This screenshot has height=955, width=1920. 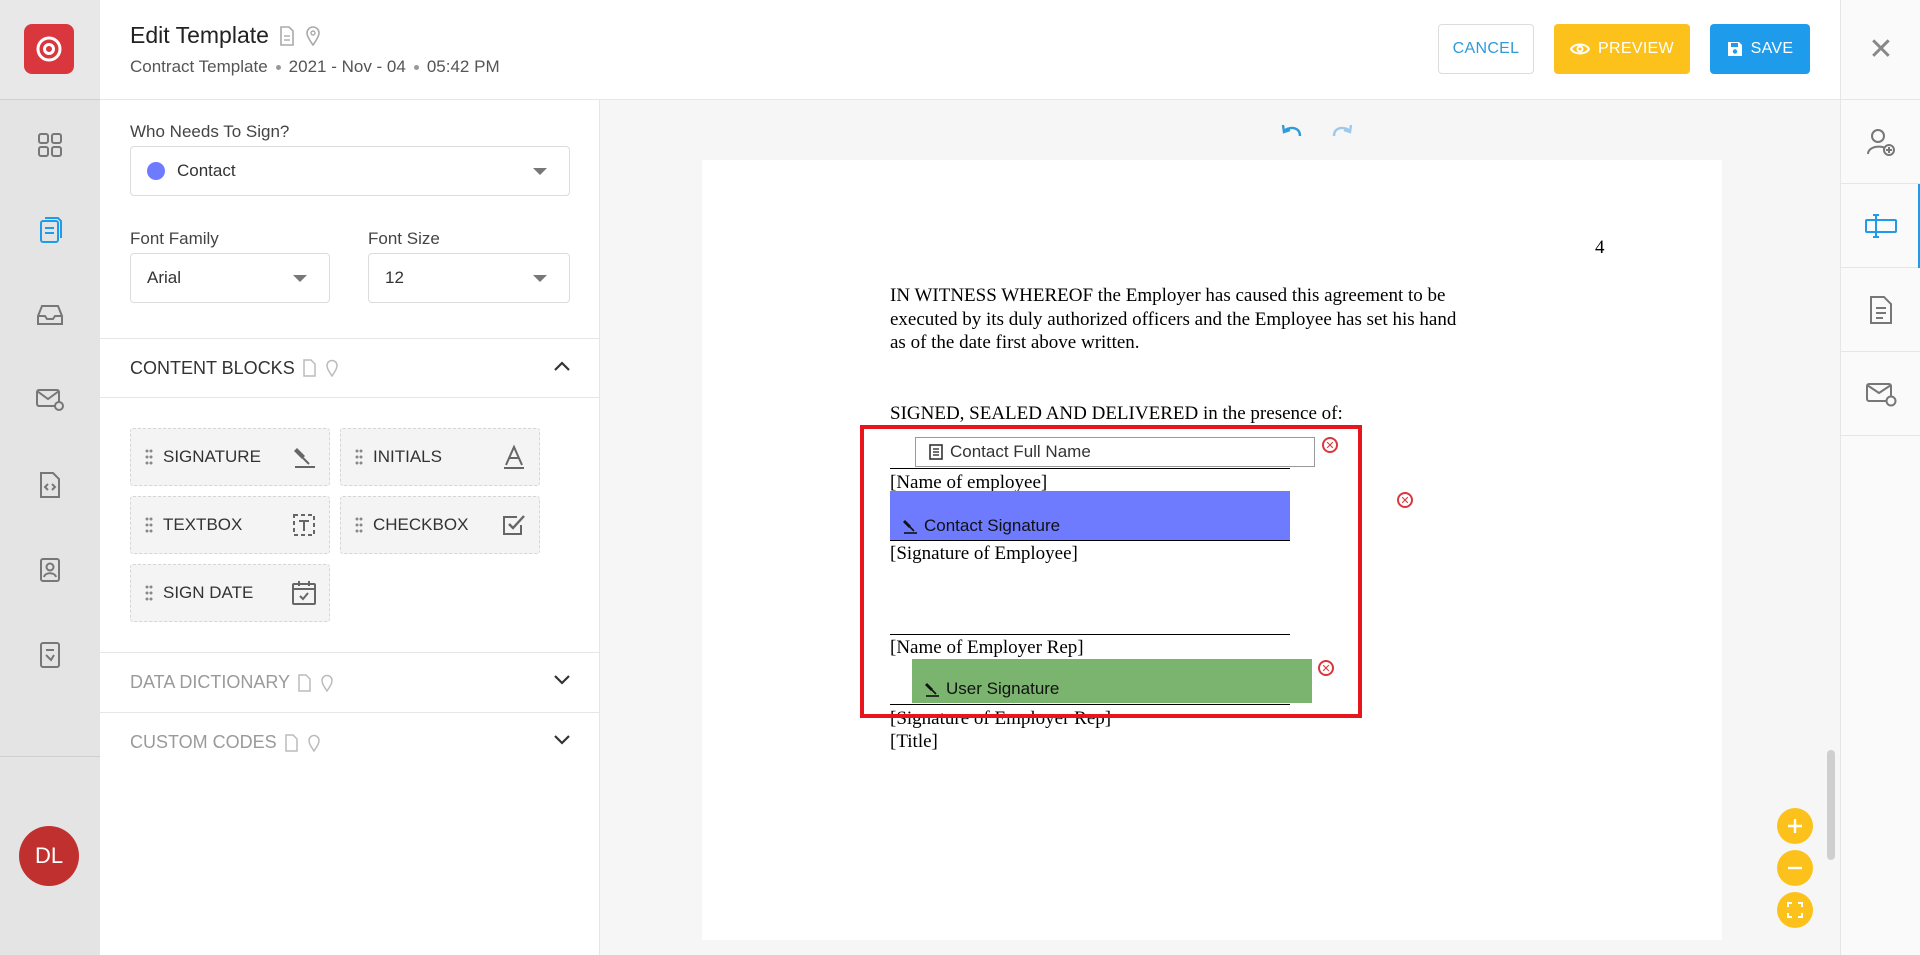 What do you see at coordinates (1600, 247) in the screenshot?
I see `page-number: 4` at bounding box center [1600, 247].